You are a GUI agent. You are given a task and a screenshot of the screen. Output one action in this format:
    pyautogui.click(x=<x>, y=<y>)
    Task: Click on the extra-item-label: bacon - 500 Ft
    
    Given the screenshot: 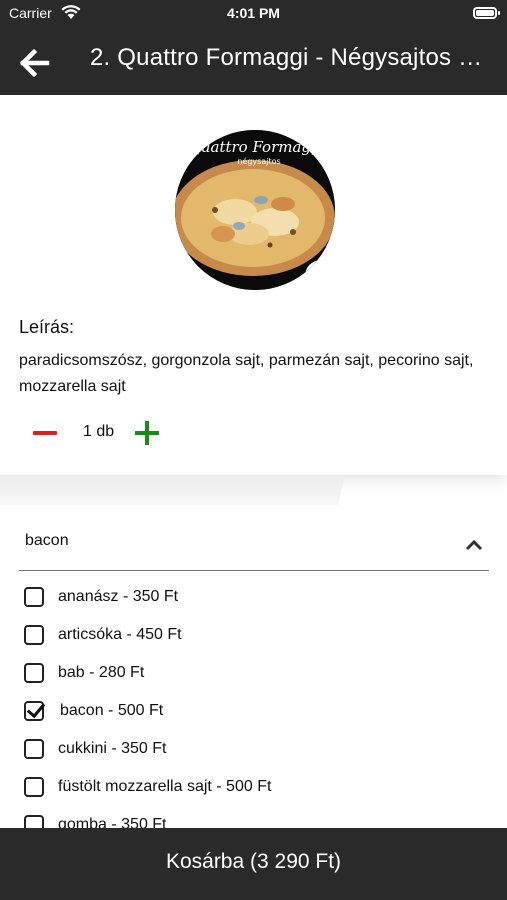 What is the action you would take?
    pyautogui.click(x=112, y=710)
    